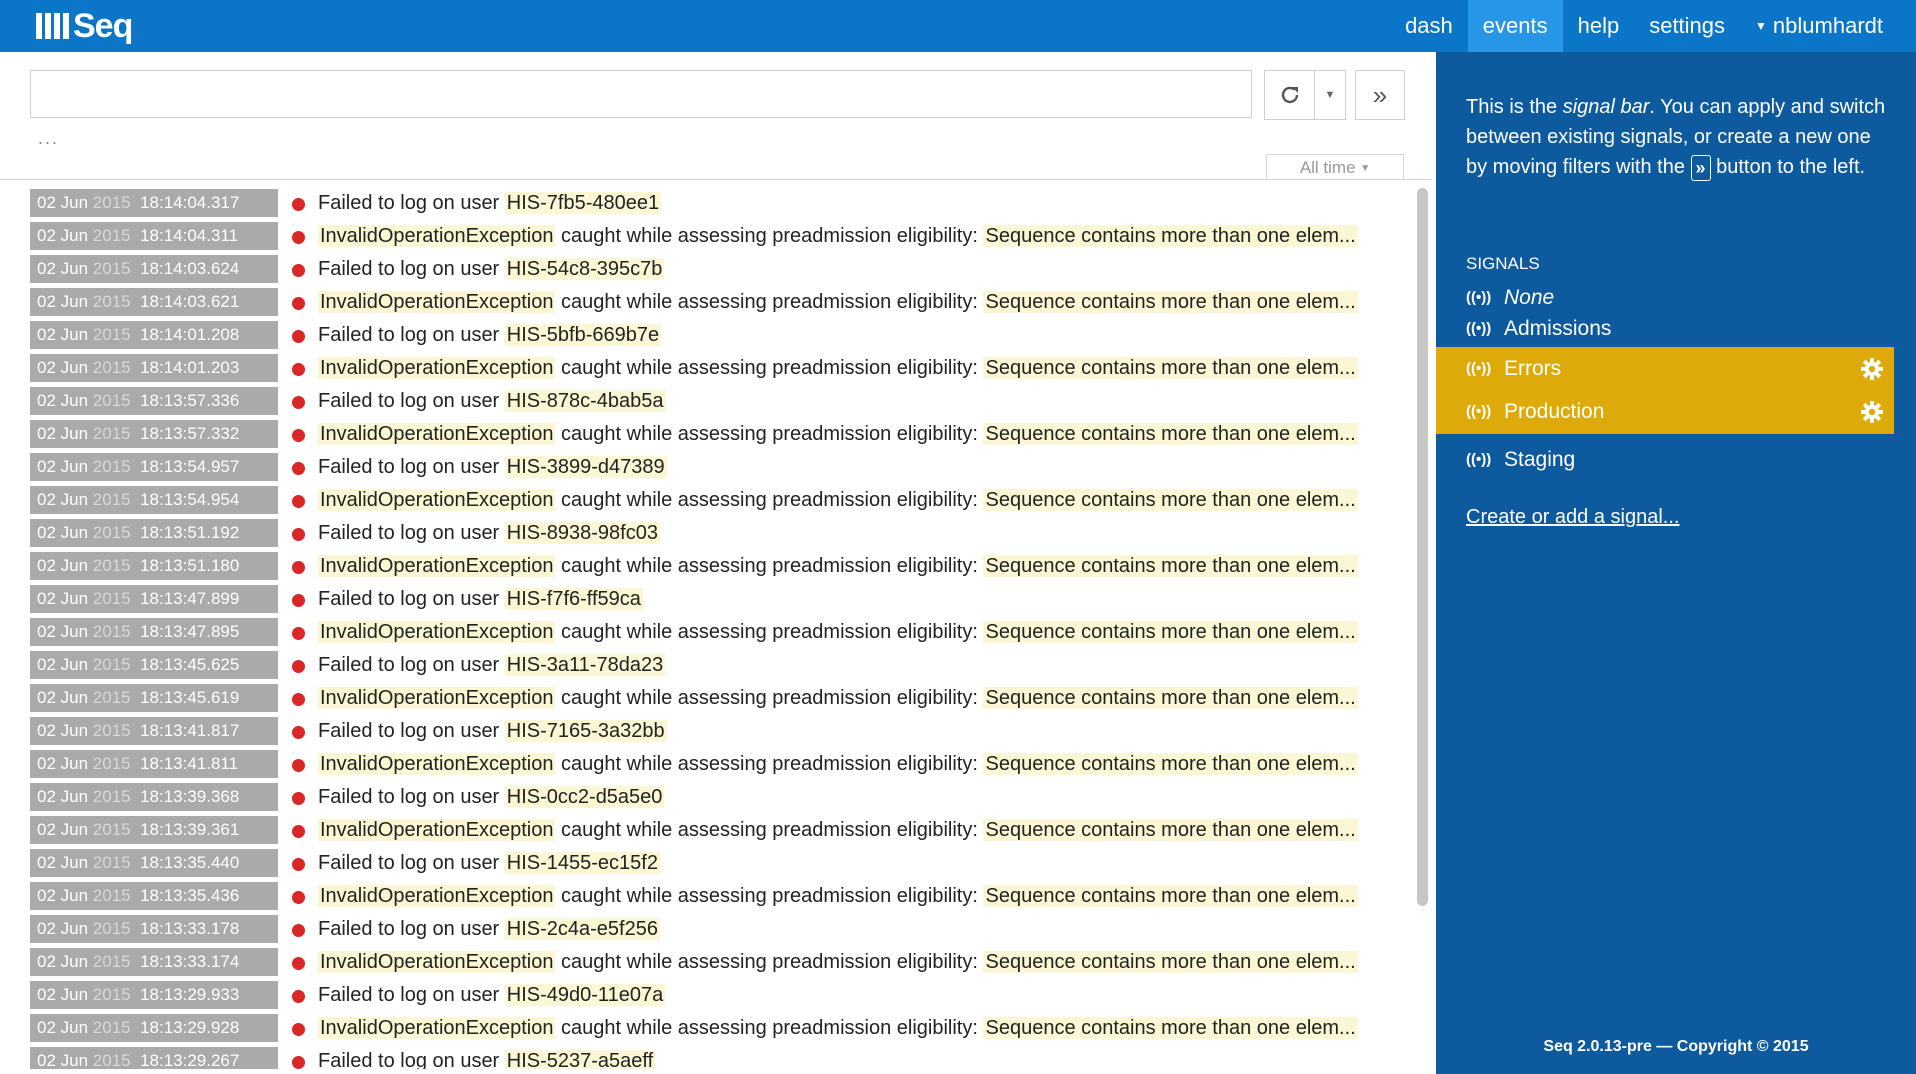 The height and width of the screenshot is (1074, 1916). Describe the element at coordinates (864, 731) in the screenshot. I see `event-message: Failed to log on user HIS-7165-3a32bb` at that location.